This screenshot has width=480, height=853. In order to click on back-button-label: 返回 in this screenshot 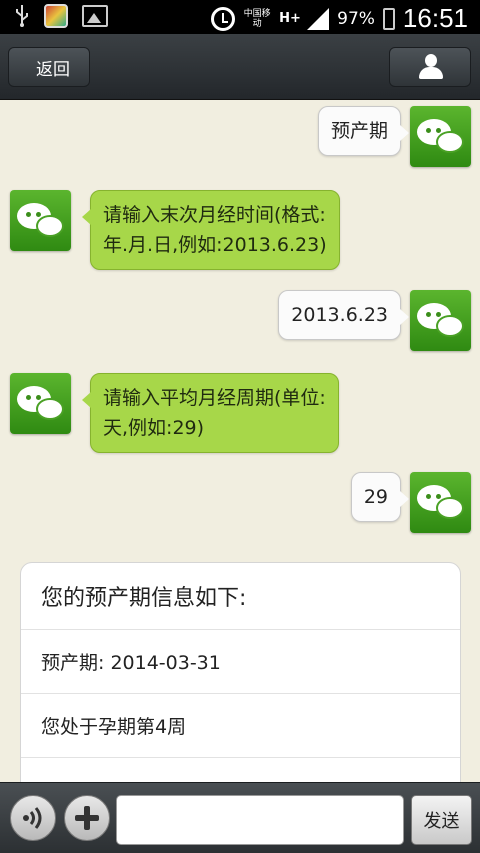, I will do `click(53, 69)`.